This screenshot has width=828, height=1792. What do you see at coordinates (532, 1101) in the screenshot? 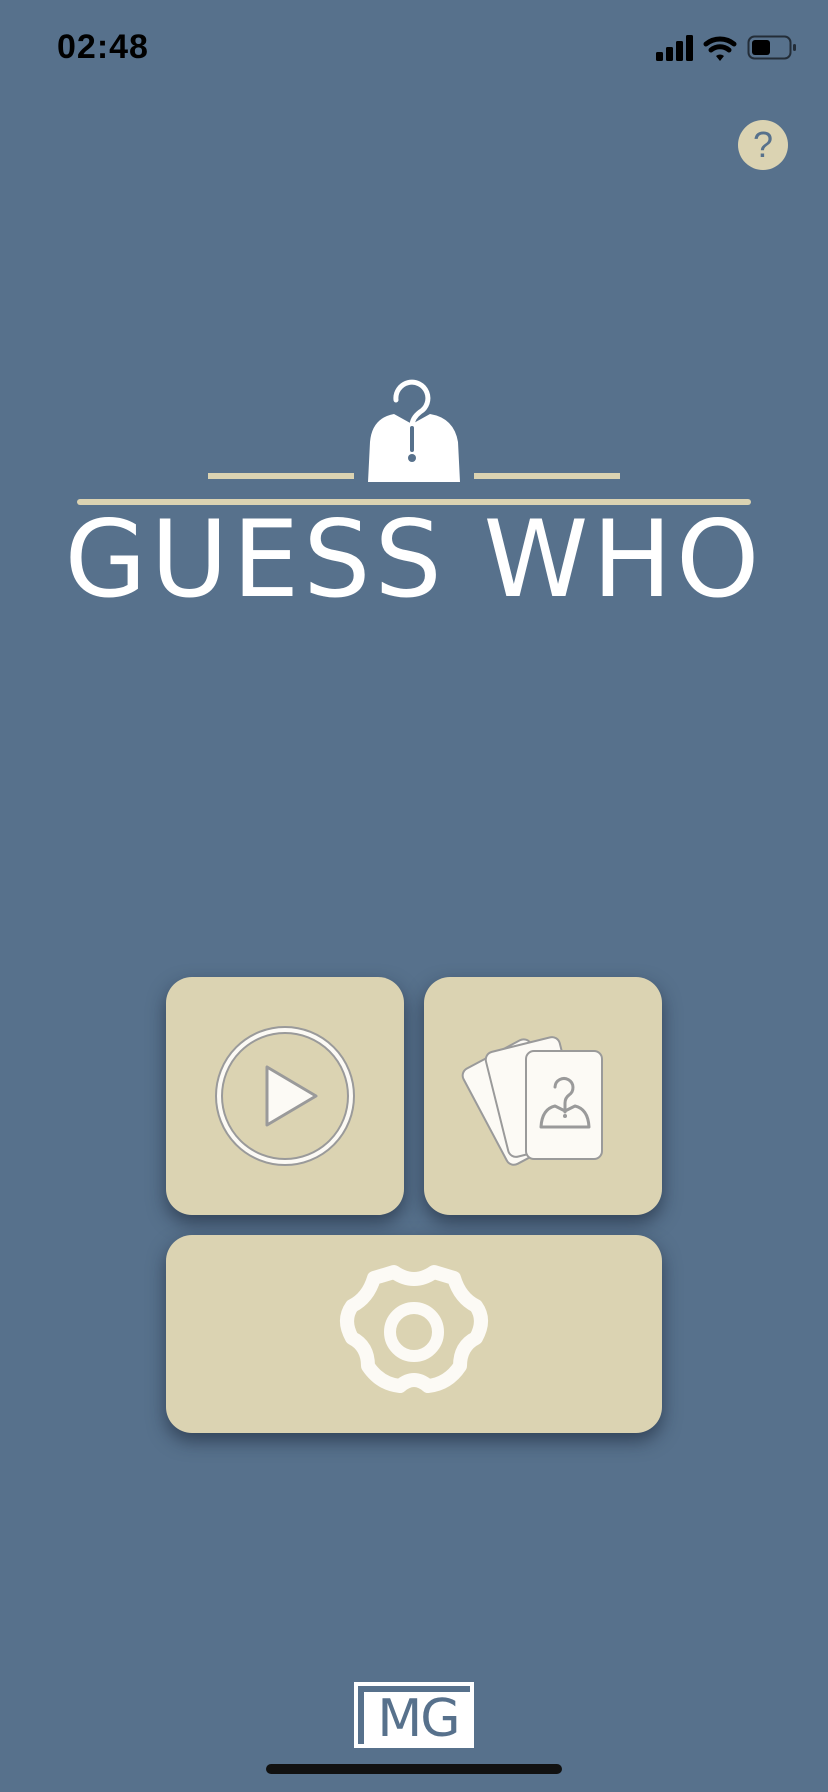
I see `cards-icon` at bounding box center [532, 1101].